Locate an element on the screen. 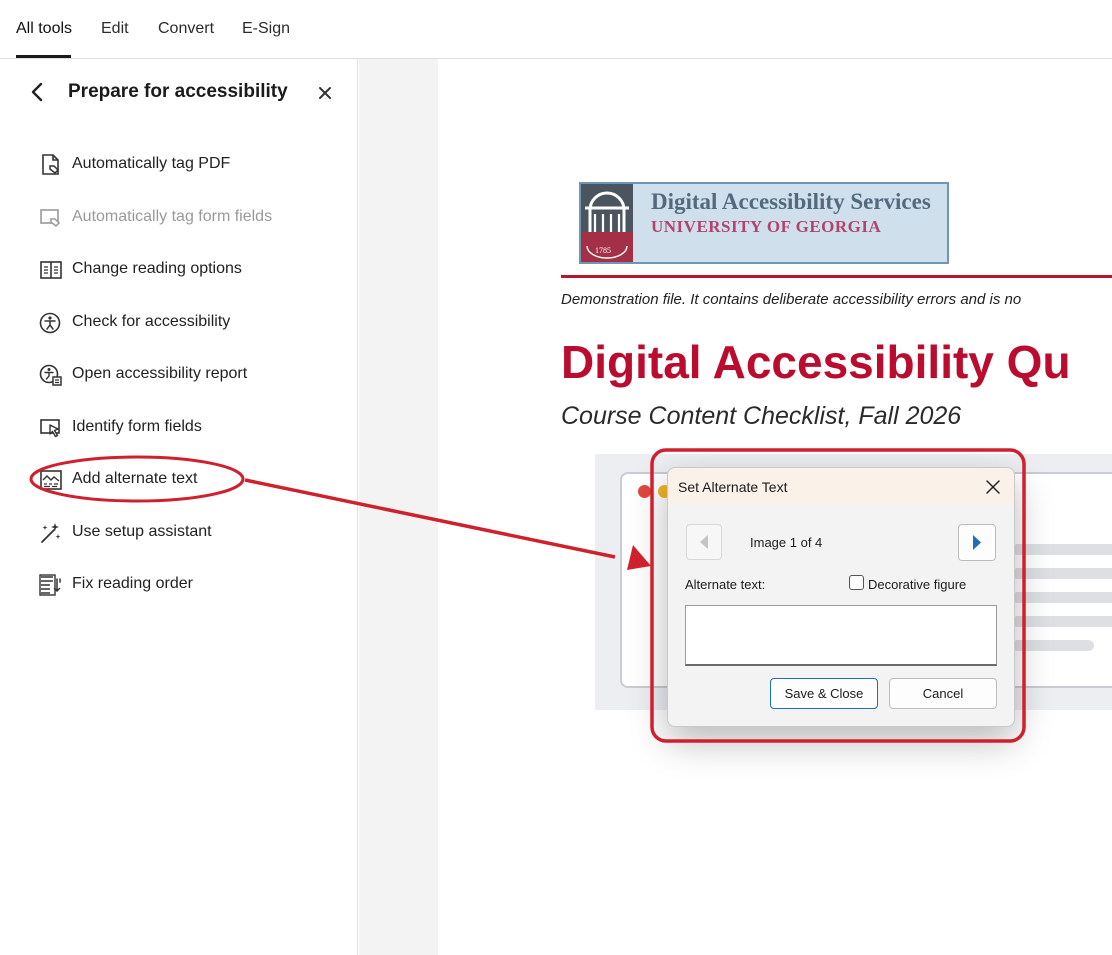 This screenshot has width=1112, height=955. document-title: Digital Accessibility Qu is located at coordinates (816, 362).